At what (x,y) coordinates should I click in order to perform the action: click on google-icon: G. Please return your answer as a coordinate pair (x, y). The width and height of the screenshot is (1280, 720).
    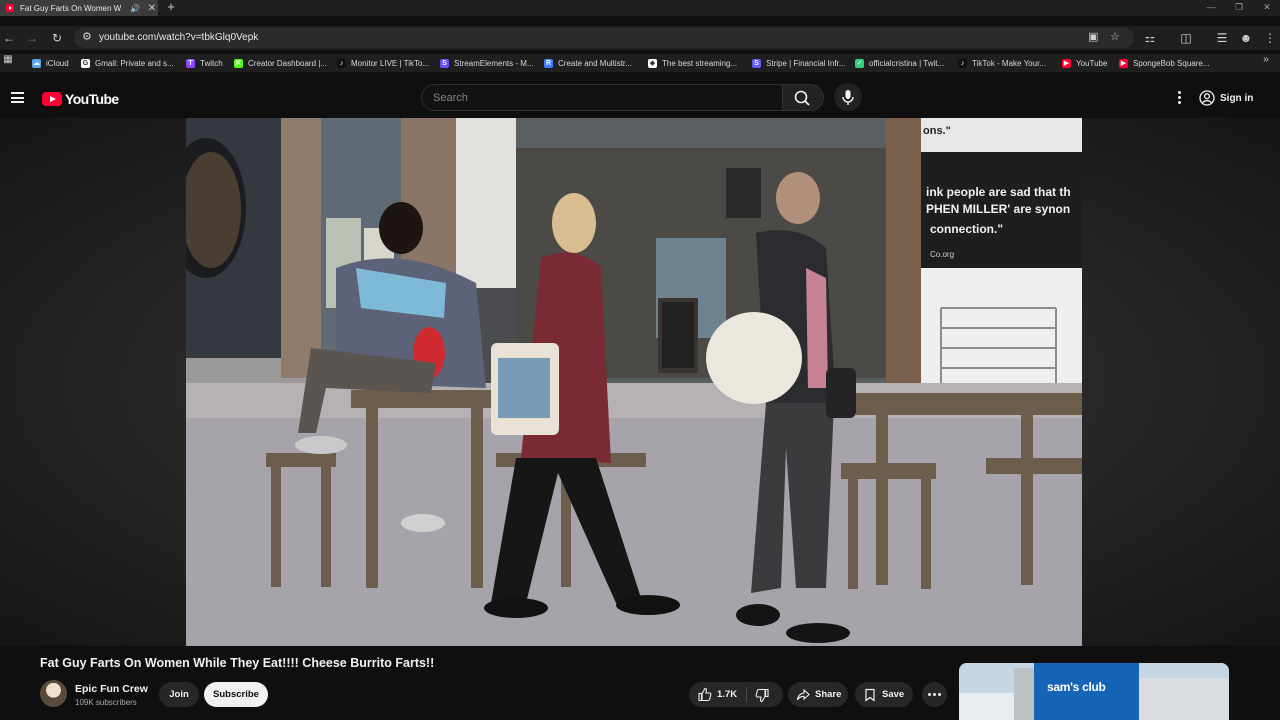
    Looking at the image, I should click on (85, 63).